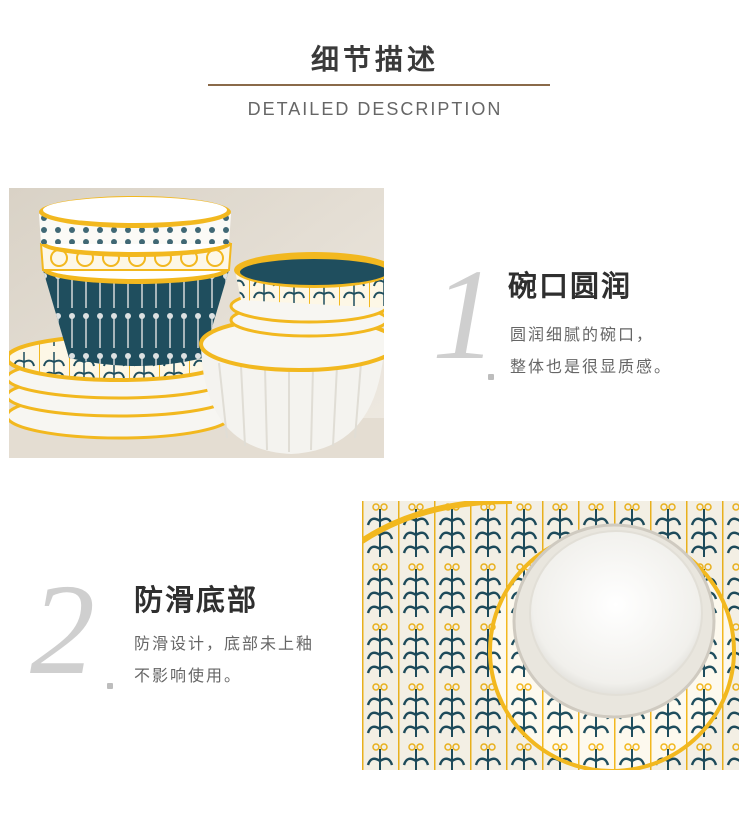 Image resolution: width=750 pixels, height=813 pixels. Describe the element at coordinates (62, 630) in the screenshot. I see `feature-number-2: 2` at that location.